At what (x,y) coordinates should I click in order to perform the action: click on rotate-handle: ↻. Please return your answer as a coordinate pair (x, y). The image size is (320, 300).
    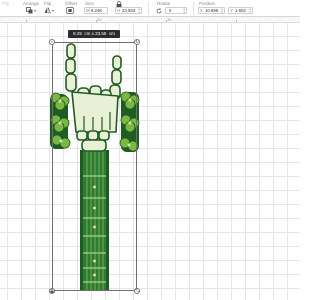
    Looking at the image, I should click on (137, 42).